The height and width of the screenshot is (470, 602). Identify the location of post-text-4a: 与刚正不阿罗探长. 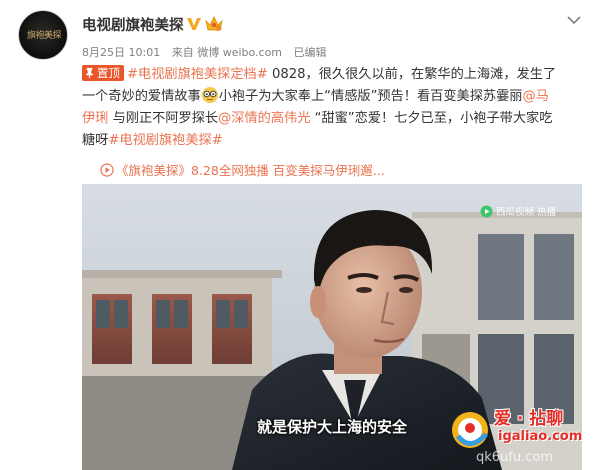
(163, 118).